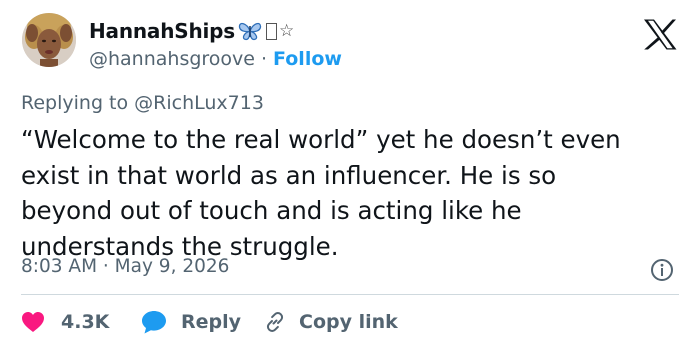 Image resolution: width=700 pixels, height=348 pixels. I want to click on avatar-image, so click(49, 40).